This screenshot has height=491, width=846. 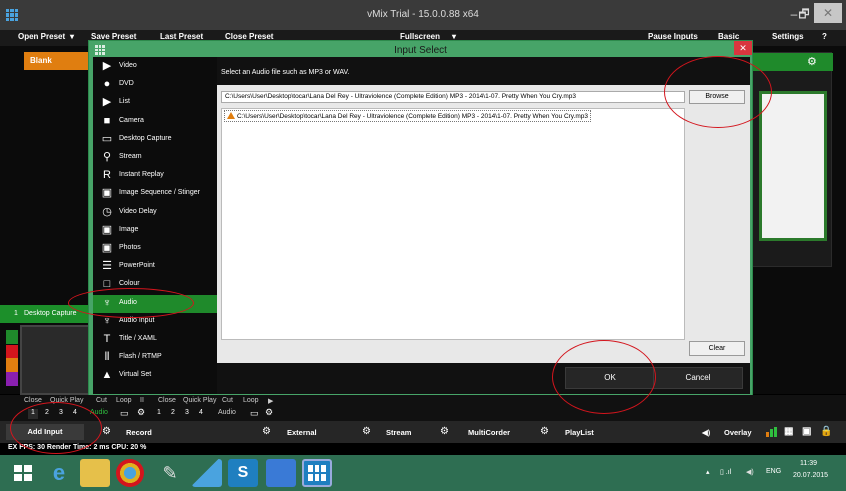 I want to click on dialog-title: Input Select, so click(x=420, y=50).